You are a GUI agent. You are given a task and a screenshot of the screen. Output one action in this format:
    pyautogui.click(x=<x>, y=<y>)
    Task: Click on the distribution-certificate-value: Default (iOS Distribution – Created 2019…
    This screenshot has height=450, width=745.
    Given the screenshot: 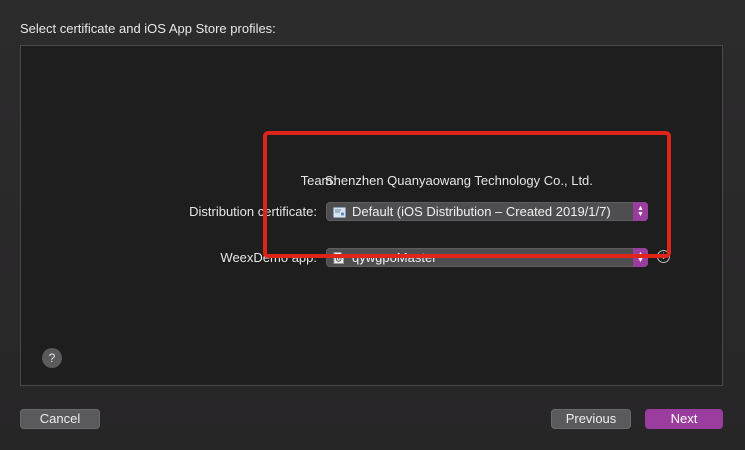 What is the action you would take?
    pyautogui.click(x=481, y=211)
    